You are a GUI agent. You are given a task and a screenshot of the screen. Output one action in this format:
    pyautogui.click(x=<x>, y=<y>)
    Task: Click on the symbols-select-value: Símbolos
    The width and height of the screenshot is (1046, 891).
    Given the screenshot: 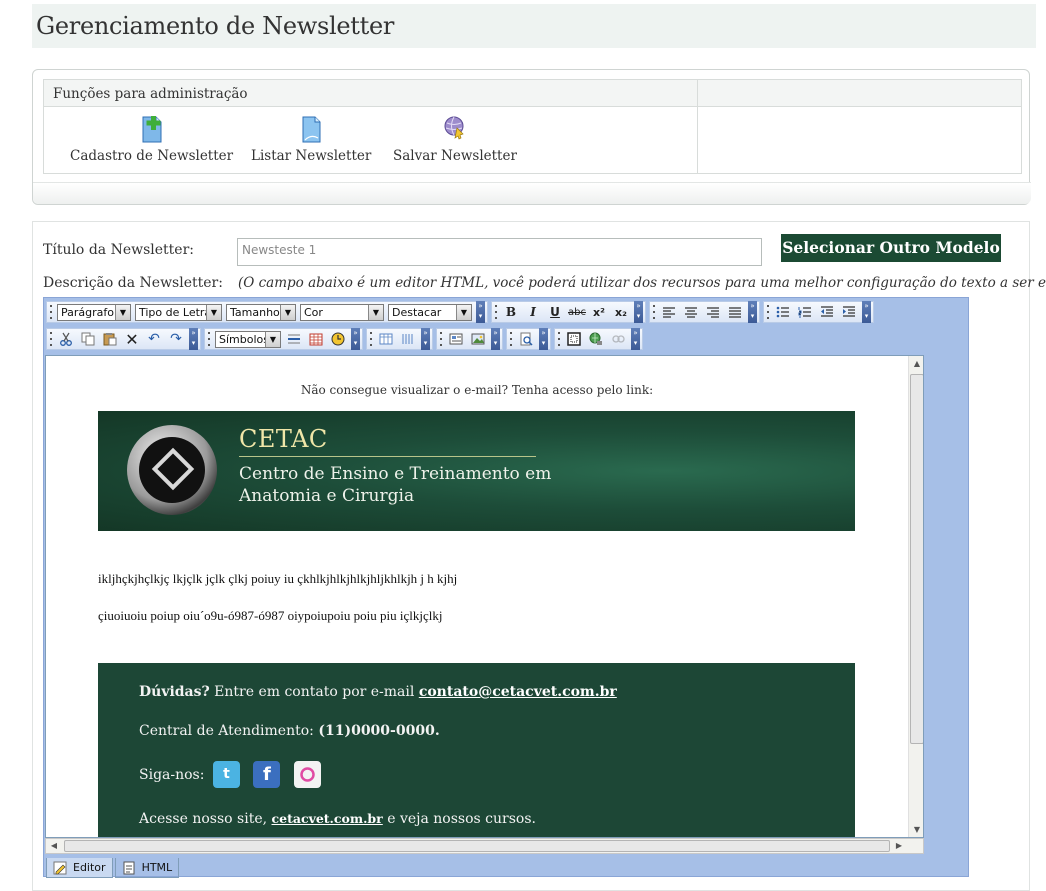 What is the action you would take?
    pyautogui.click(x=244, y=339)
    